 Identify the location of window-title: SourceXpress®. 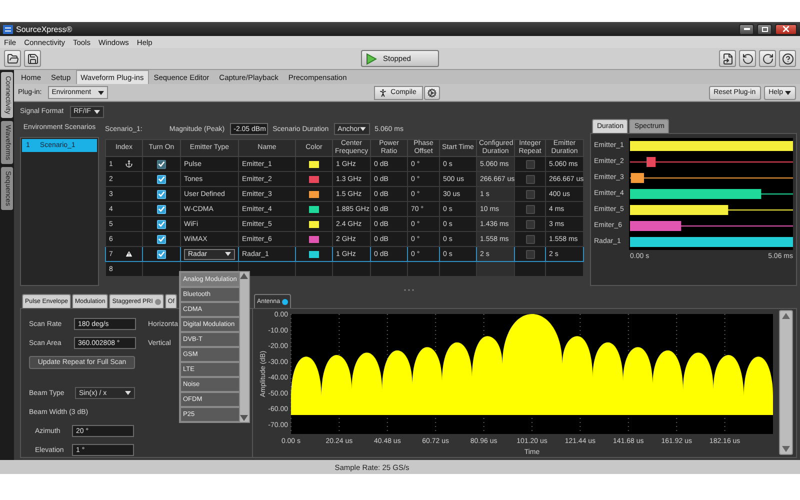
(44, 29).